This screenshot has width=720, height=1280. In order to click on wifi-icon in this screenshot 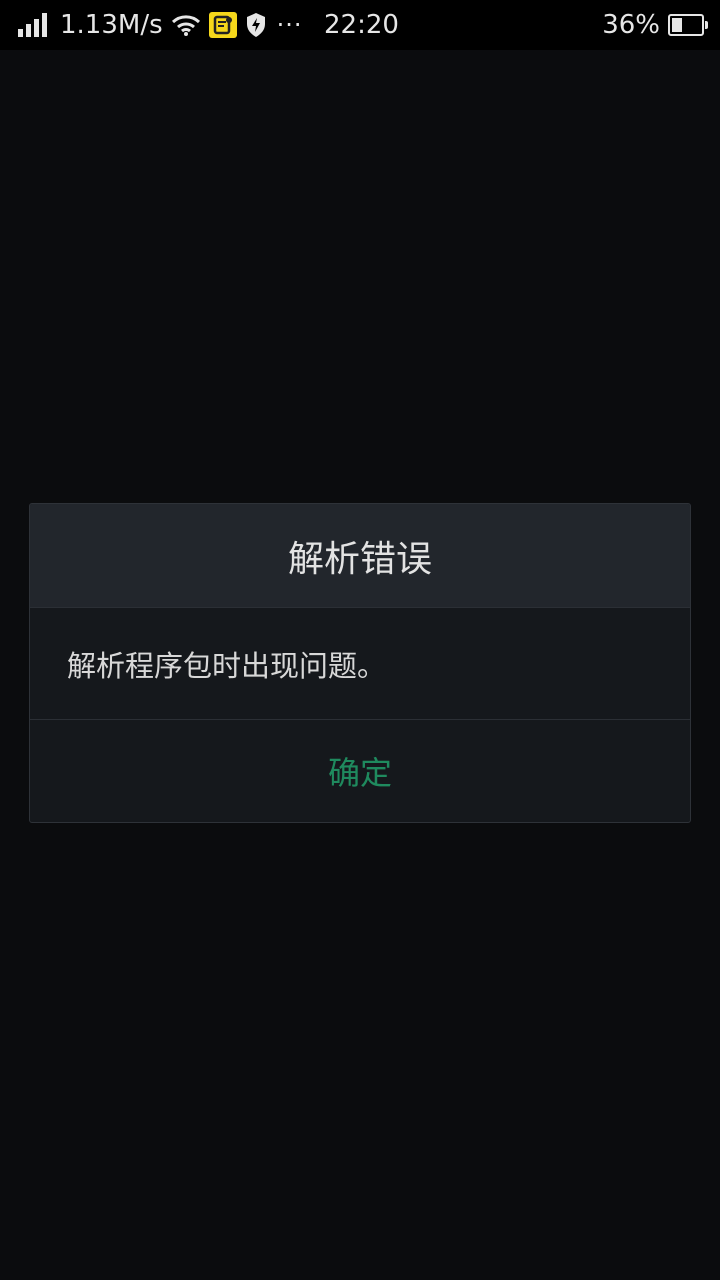, I will do `click(185, 25)`.